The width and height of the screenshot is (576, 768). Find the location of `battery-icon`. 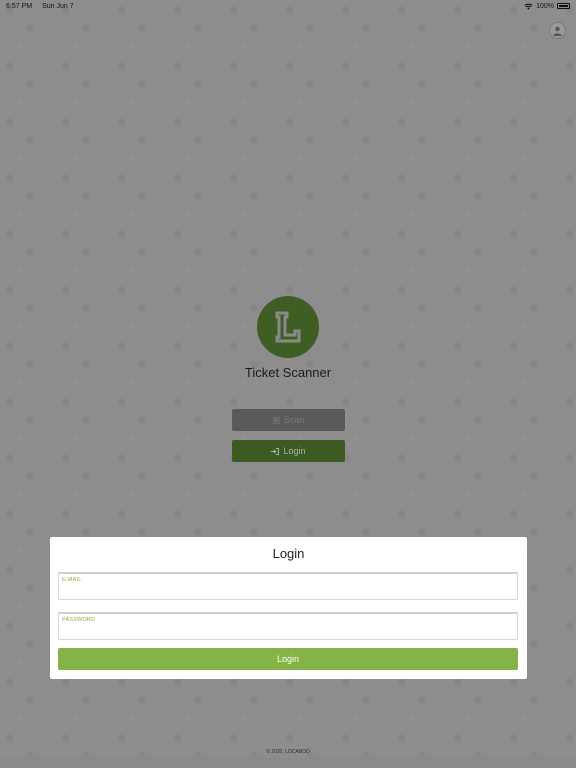

battery-icon is located at coordinates (563, 6).